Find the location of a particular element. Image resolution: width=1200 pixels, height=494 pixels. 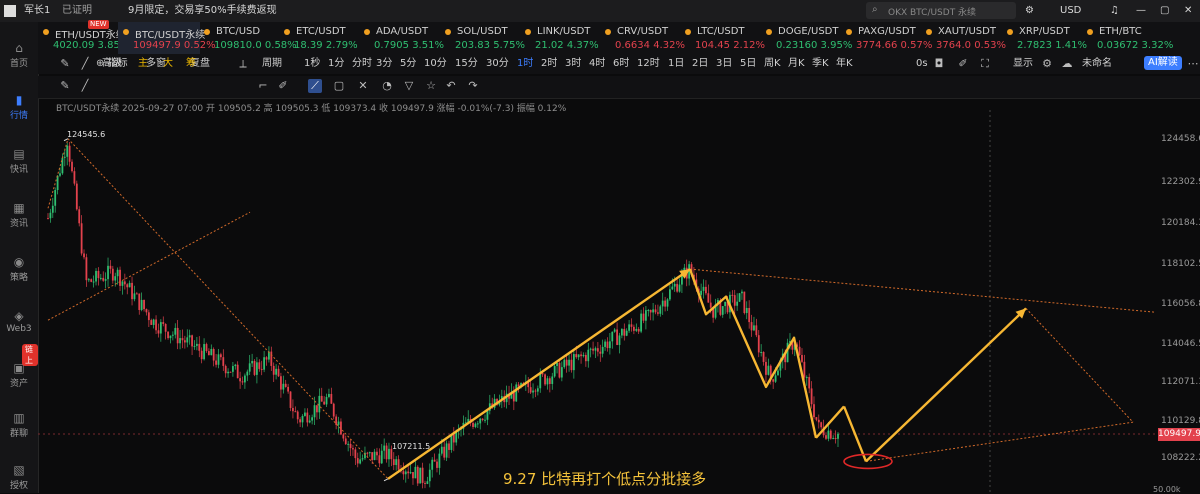

brush-icon: ✐ is located at coordinates (283, 86).